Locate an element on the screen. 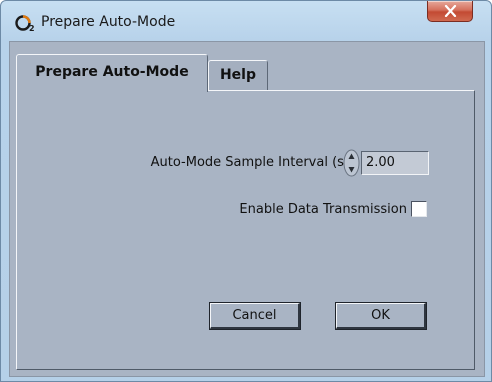 The image size is (492, 382). ok-button-label: OK is located at coordinates (380, 315).